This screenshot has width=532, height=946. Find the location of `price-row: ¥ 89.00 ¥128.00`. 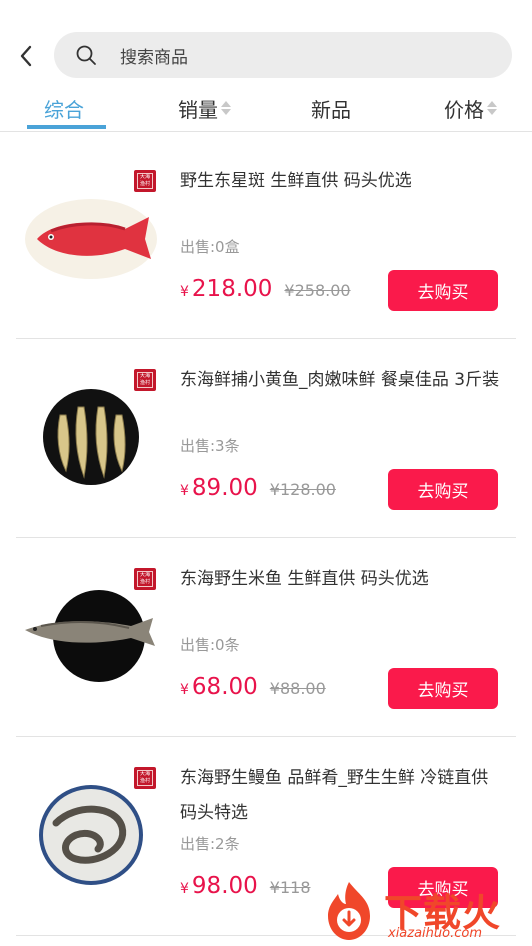

price-row: ¥ 89.00 ¥128.00 is located at coordinates (258, 492).